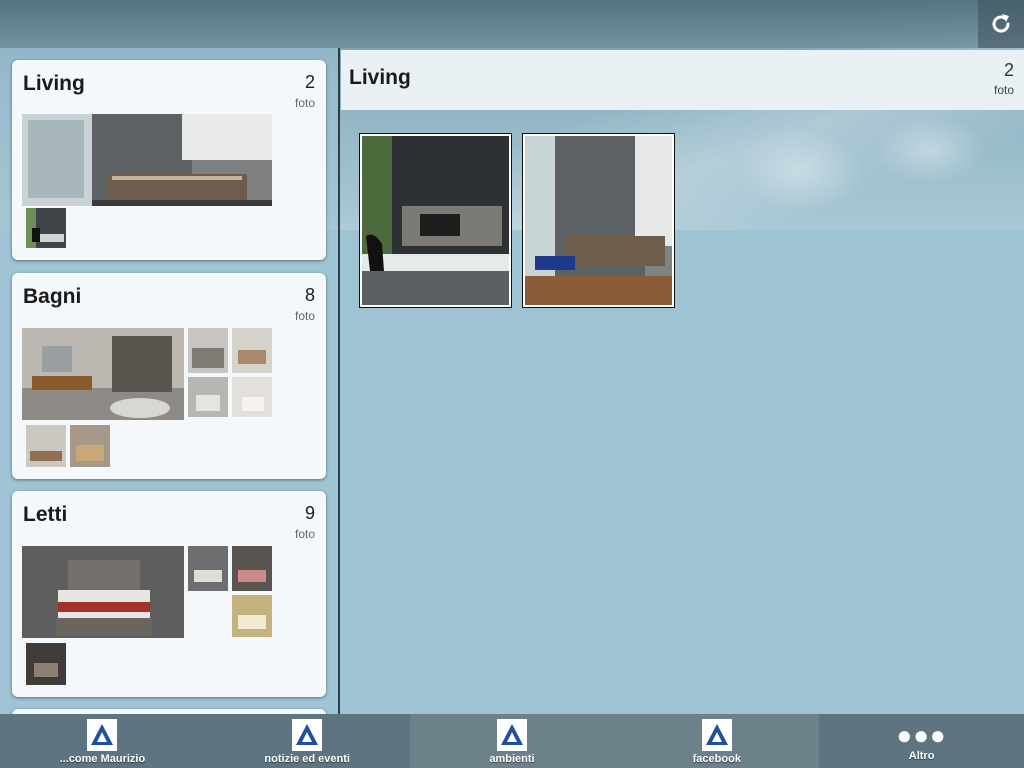 This screenshot has height=768, width=1024. Describe the element at coordinates (309, 295) in the screenshot. I see `album-count: 8` at that location.